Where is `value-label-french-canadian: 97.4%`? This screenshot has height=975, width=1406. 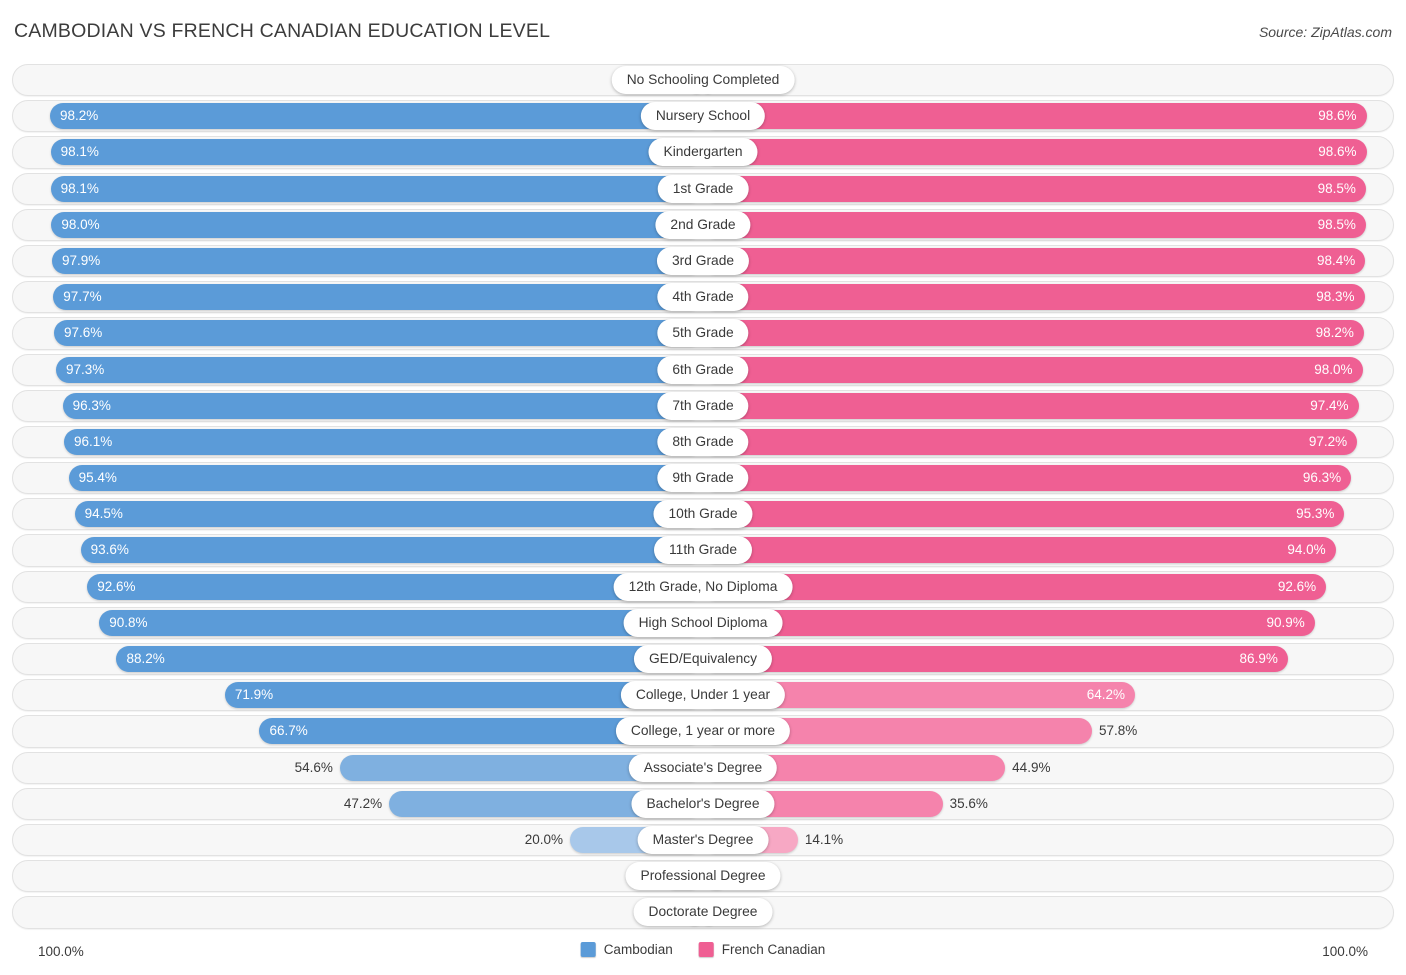
value-label-french-canadian: 97.4% is located at coordinates (1329, 405).